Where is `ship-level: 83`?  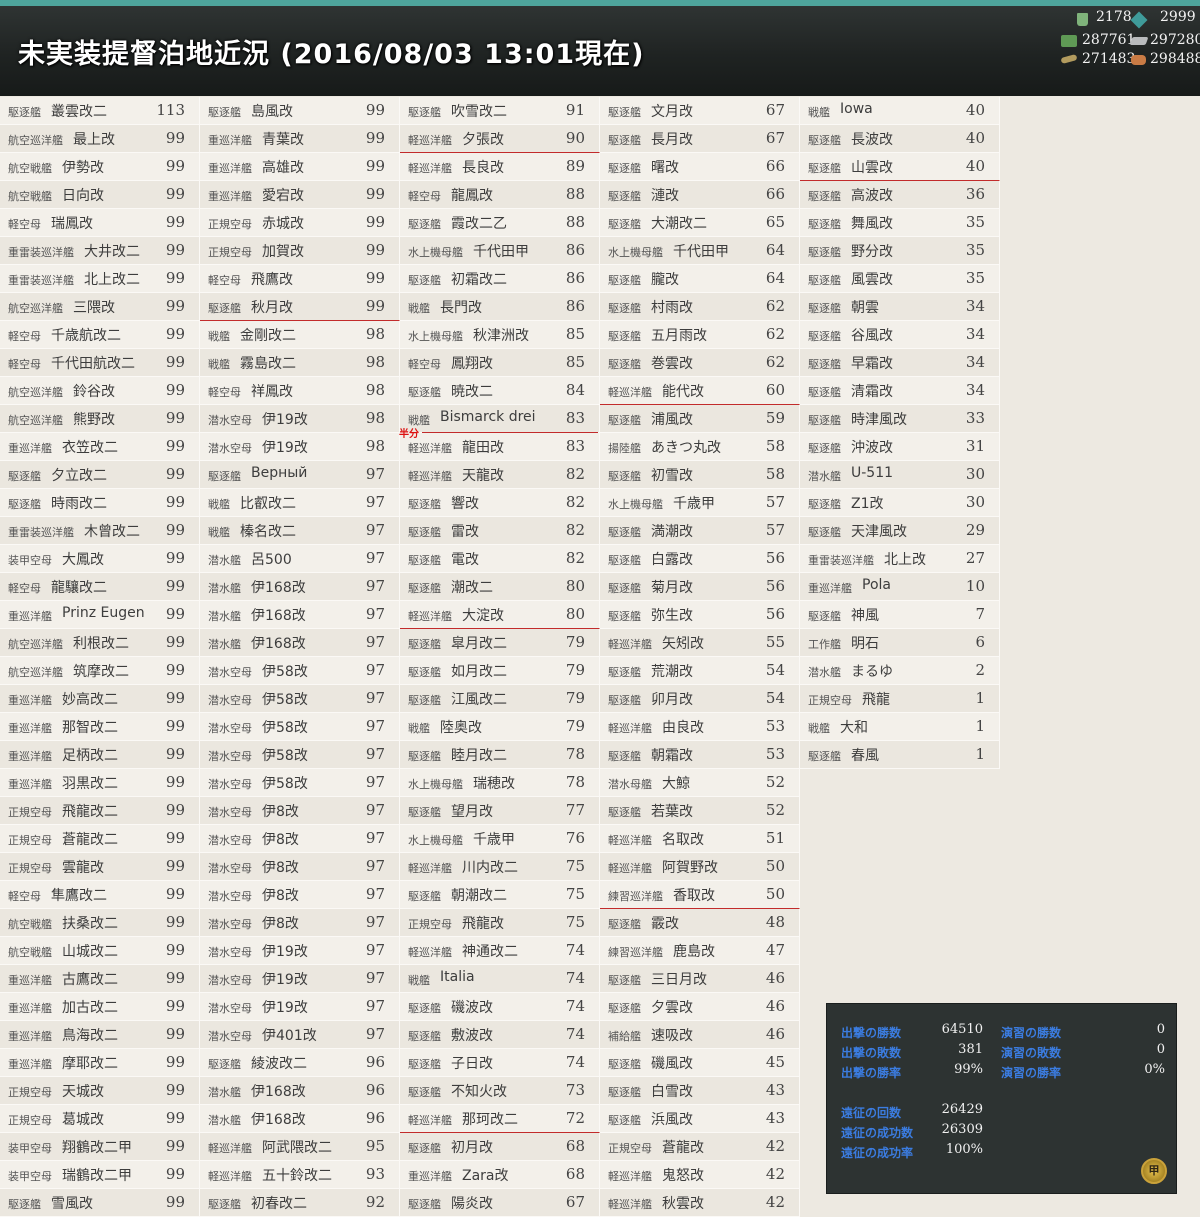 ship-level: 83 is located at coordinates (575, 418).